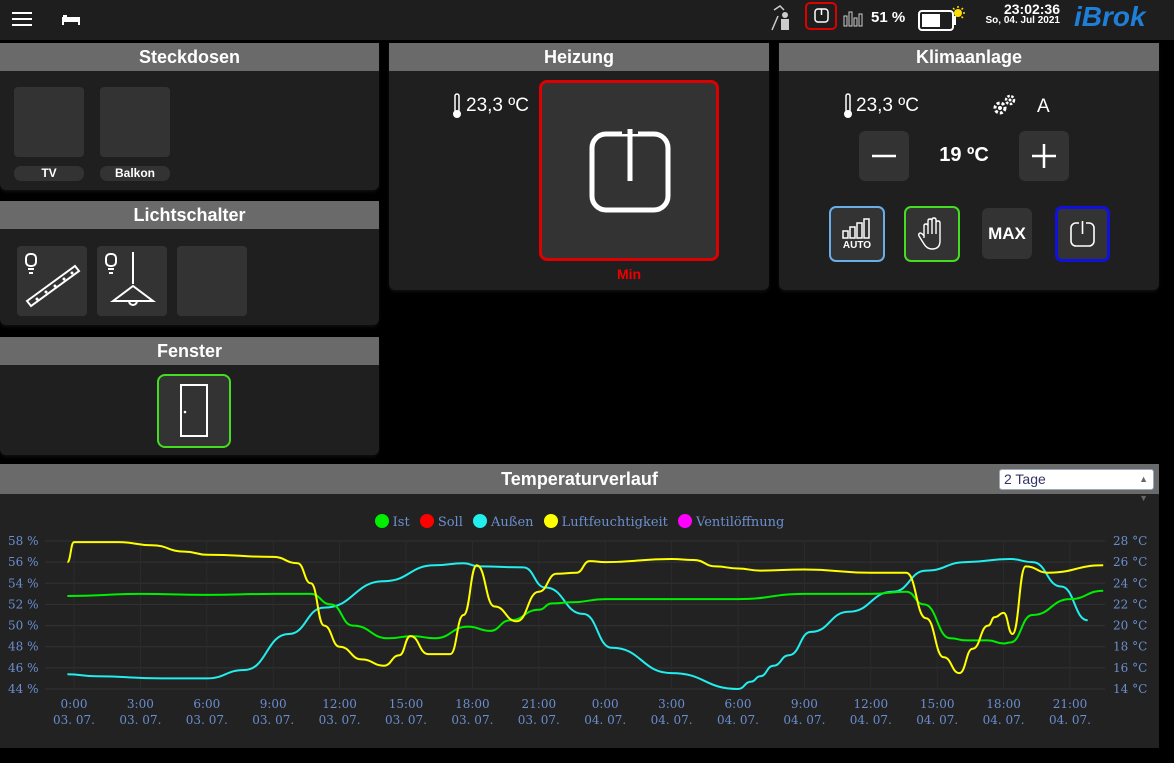 The width and height of the screenshot is (1174, 763). Describe the element at coordinates (23, 604) in the screenshot. I see `y-left-tick-label: 52 %` at that location.